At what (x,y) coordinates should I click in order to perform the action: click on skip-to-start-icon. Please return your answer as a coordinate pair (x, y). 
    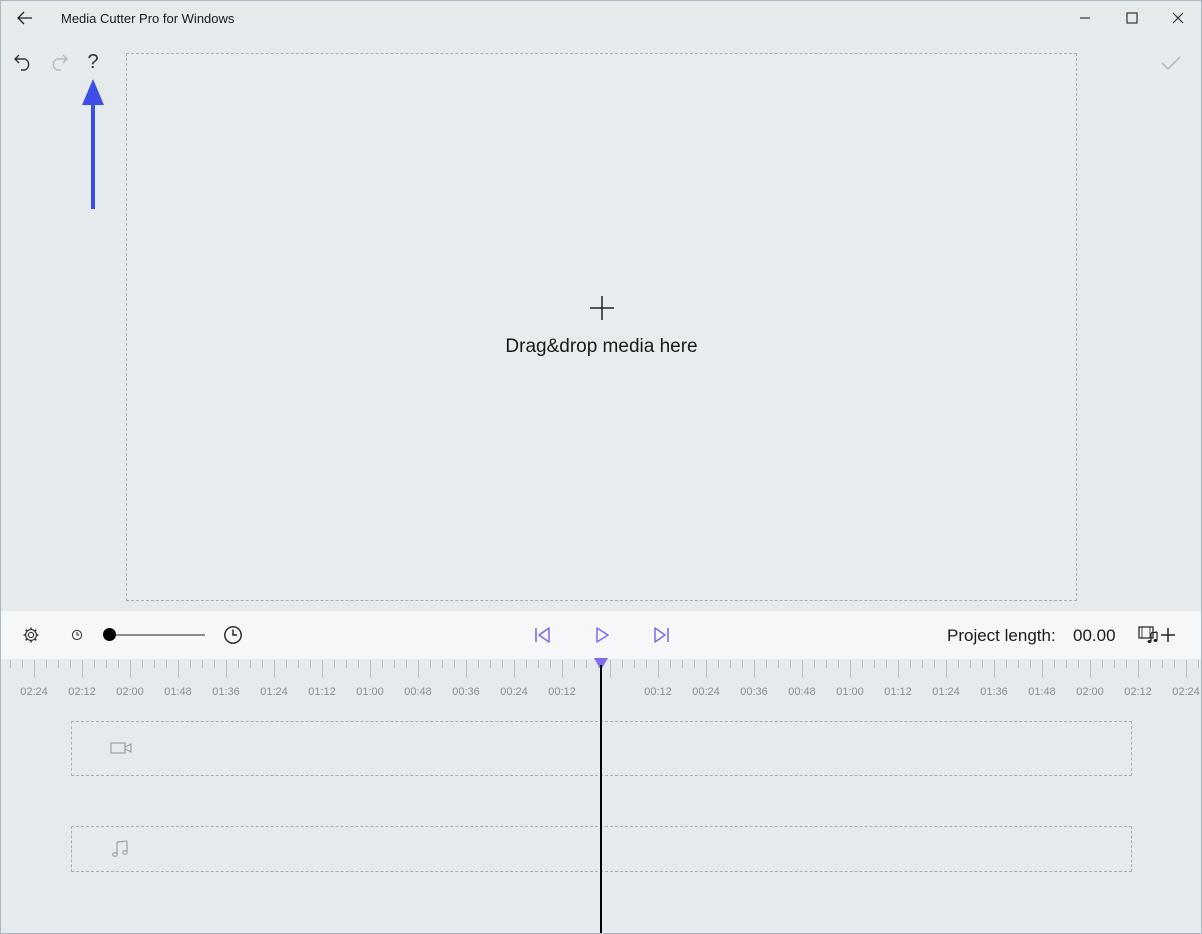
    Looking at the image, I should click on (542, 635).